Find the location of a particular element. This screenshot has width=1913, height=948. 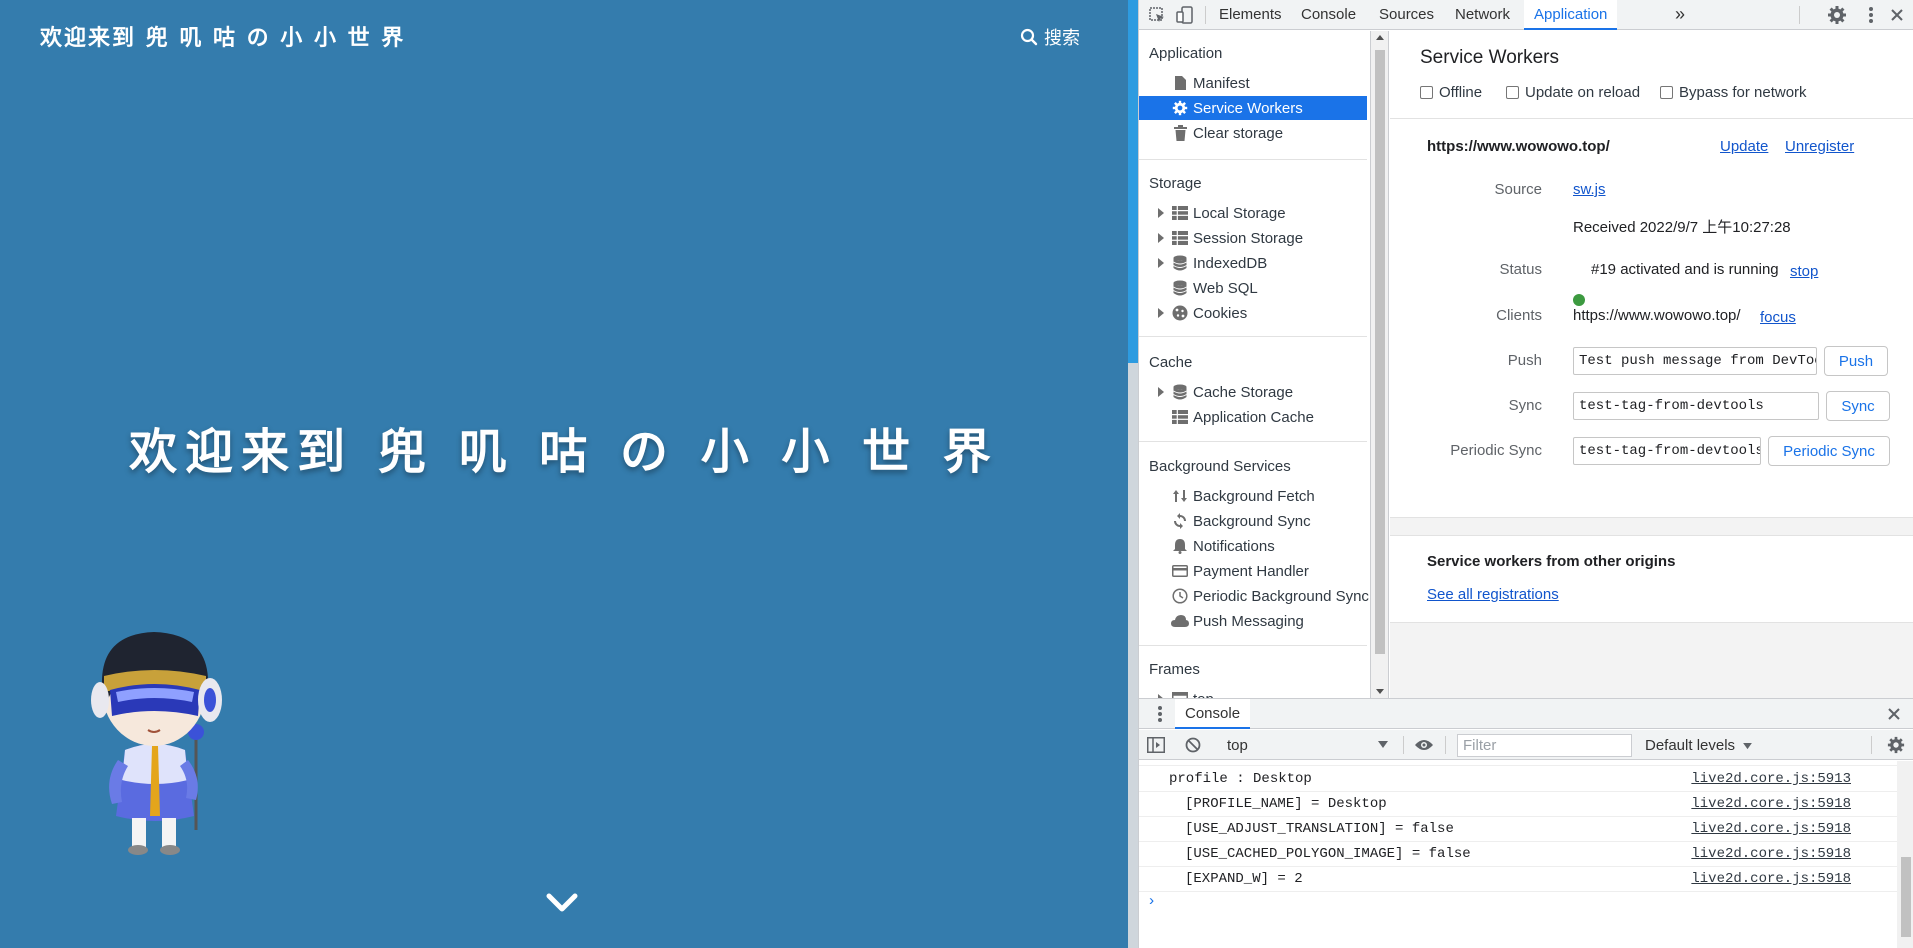

see-all-registrations-link: See all registrations is located at coordinates (1493, 594).